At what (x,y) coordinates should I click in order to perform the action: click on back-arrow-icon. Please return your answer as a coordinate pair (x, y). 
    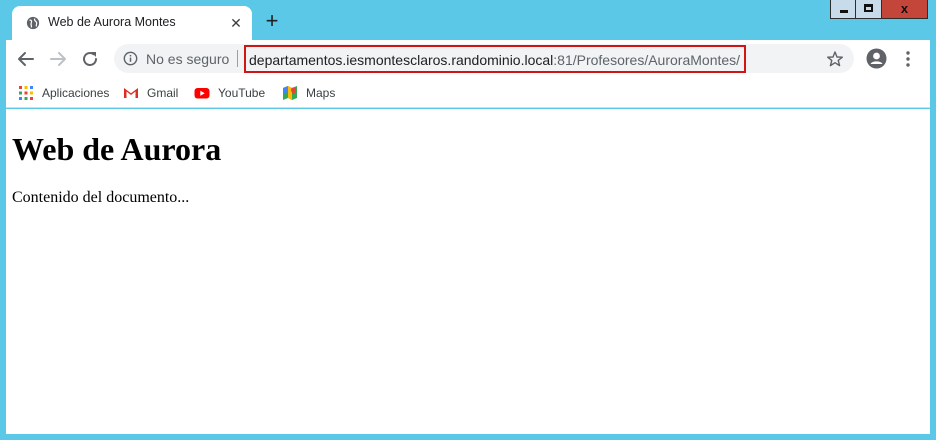
    Looking at the image, I should click on (26, 59).